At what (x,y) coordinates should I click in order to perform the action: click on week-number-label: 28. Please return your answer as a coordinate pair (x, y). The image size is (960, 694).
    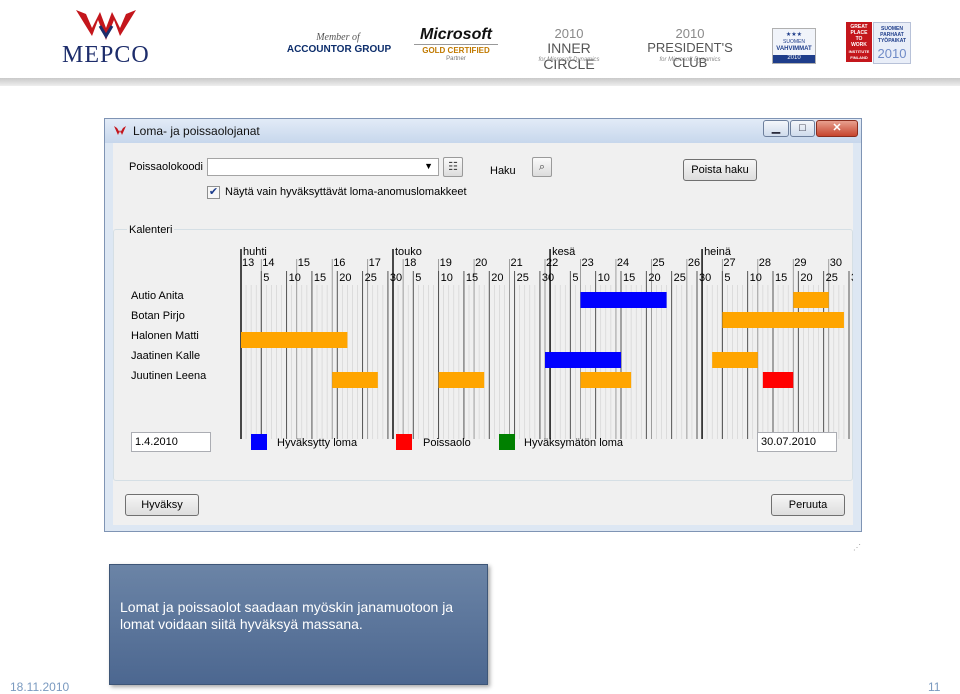
    Looking at the image, I should click on (765, 263).